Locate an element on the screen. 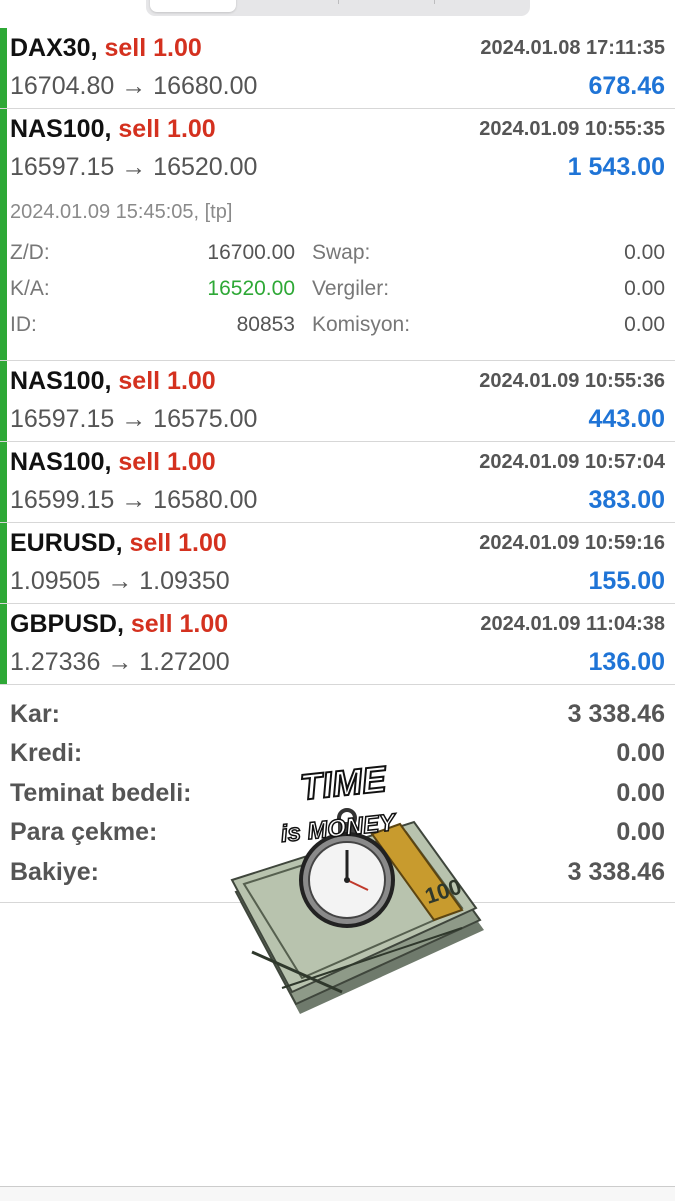 Image resolution: width=675 pixels, height=1201 pixels. detail-row: K/A: 16520.00 Vergiler: 0.00 is located at coordinates (337, 294).